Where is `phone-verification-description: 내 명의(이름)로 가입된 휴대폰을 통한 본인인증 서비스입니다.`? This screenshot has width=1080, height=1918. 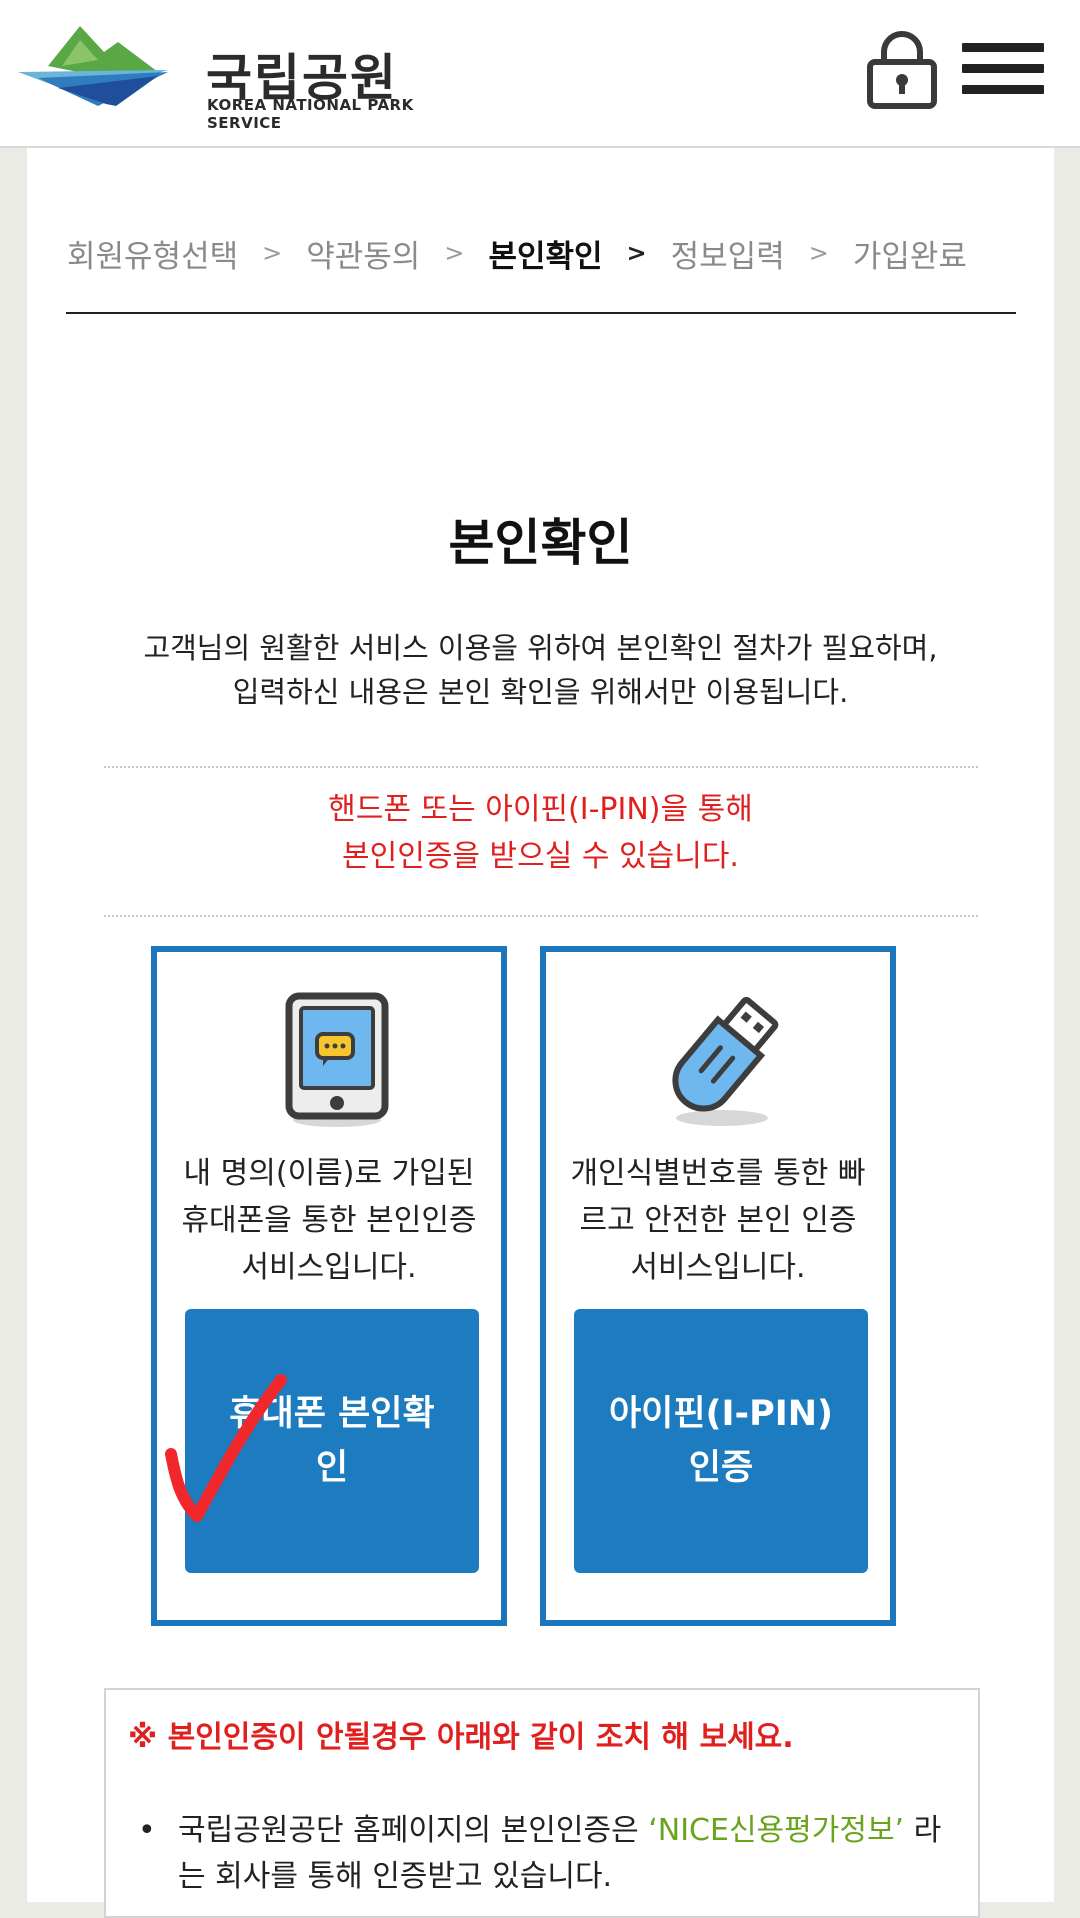 phone-verification-description: 내 명의(이름)로 가입된 휴대폰을 통한 본인인증 서비스입니다. is located at coordinates (329, 1220).